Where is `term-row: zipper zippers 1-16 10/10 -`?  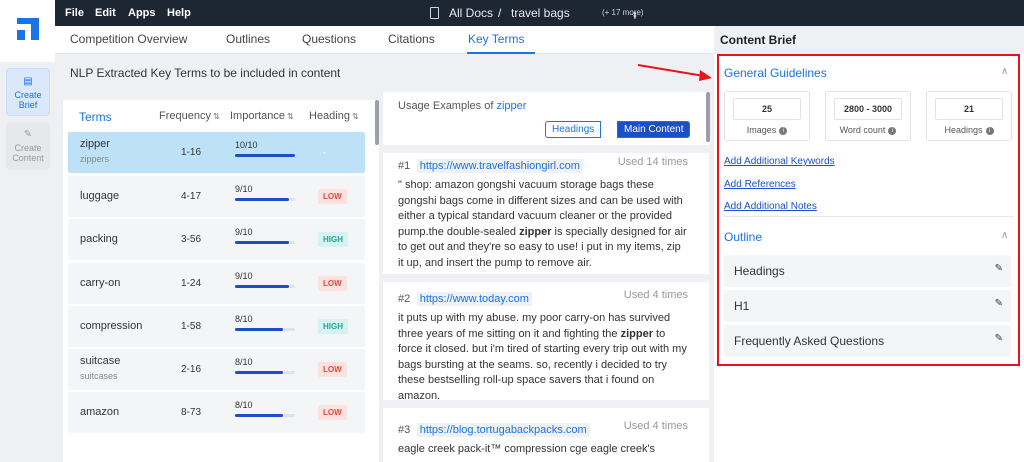
term-row: zipper zippers 1-16 10/10 - is located at coordinates (216, 152).